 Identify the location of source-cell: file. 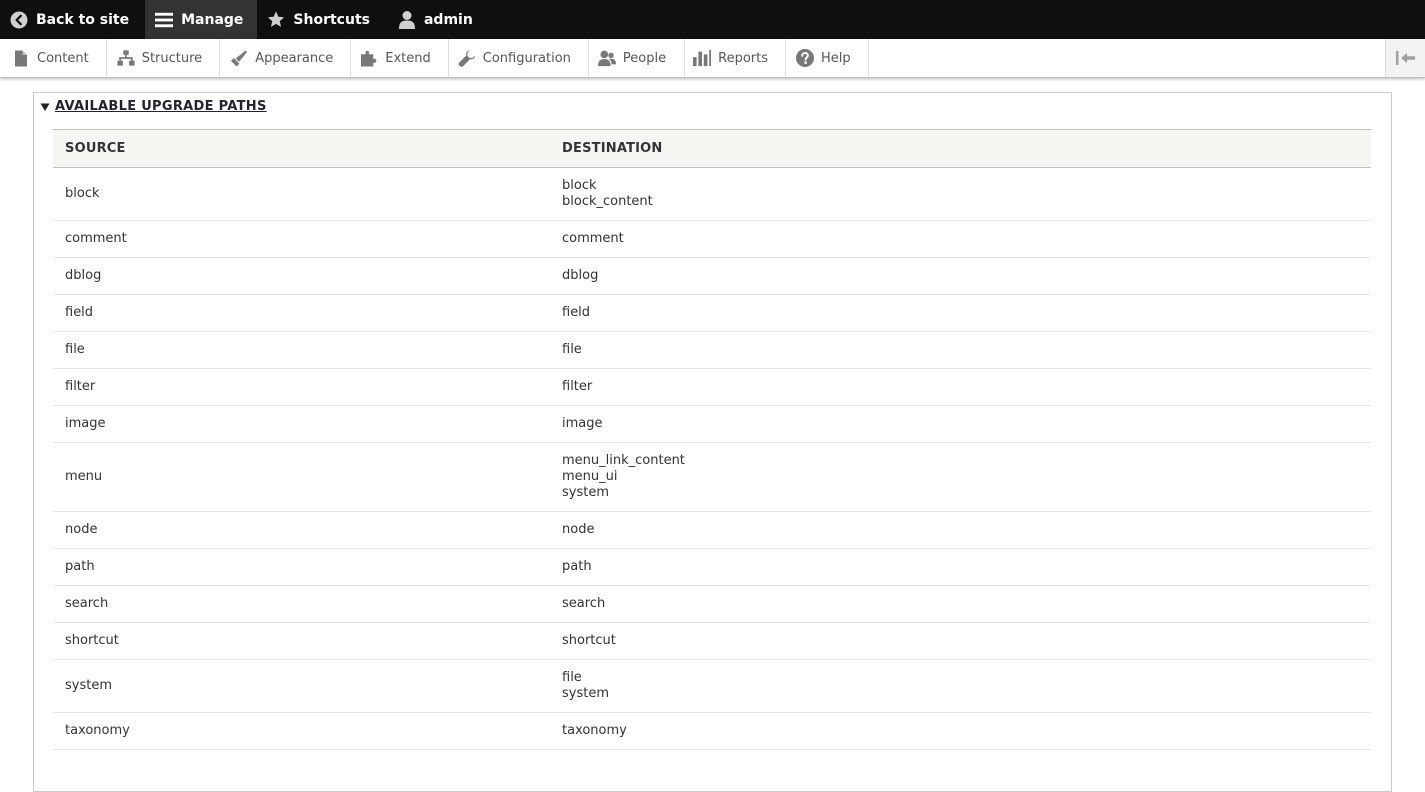
(301, 350).